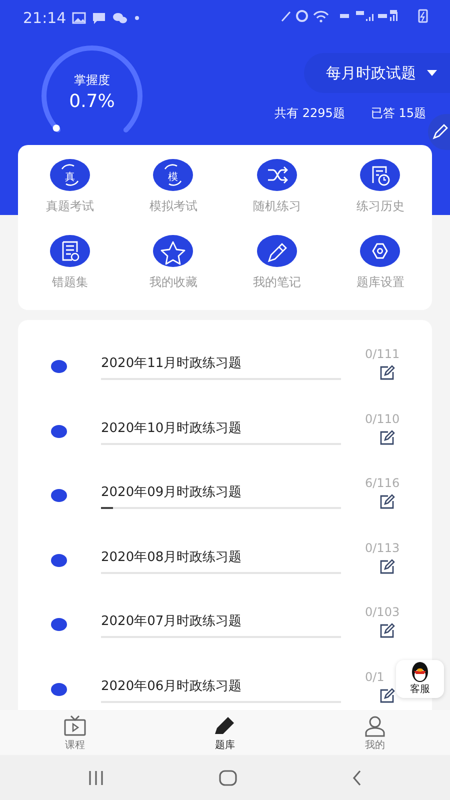 Image resolution: width=450 pixels, height=800 pixels. Describe the element at coordinates (380, 175) in the screenshot. I see `clock-document-icon` at that location.